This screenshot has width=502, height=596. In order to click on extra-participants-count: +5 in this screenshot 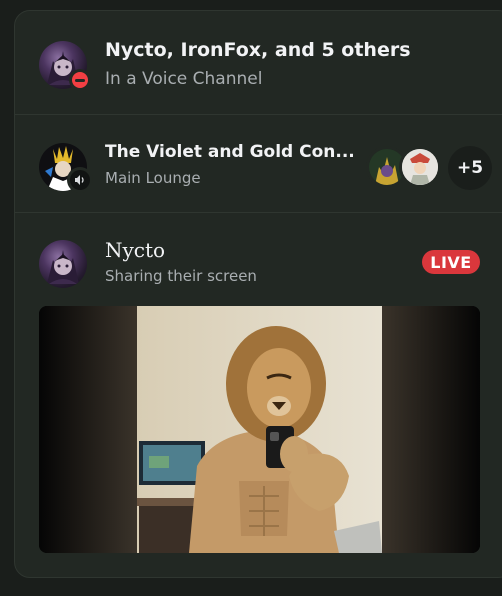, I will do `click(470, 168)`.